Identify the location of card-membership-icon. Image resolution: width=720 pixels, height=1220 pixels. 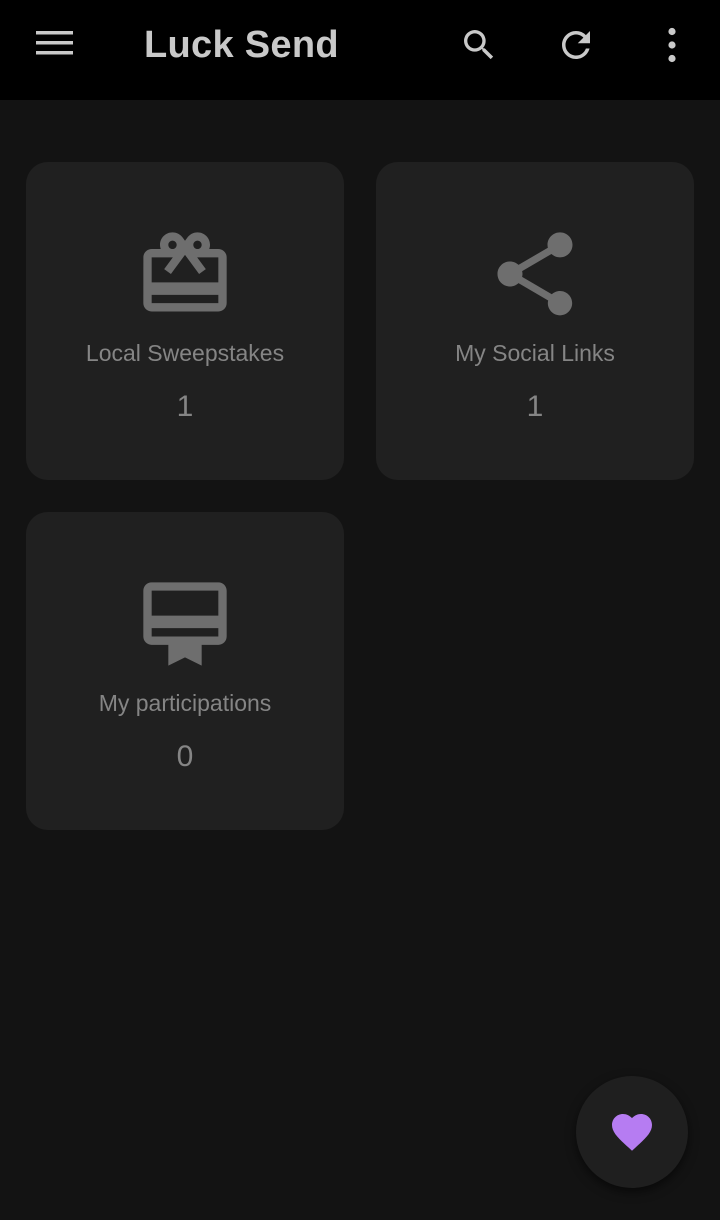
(185, 624).